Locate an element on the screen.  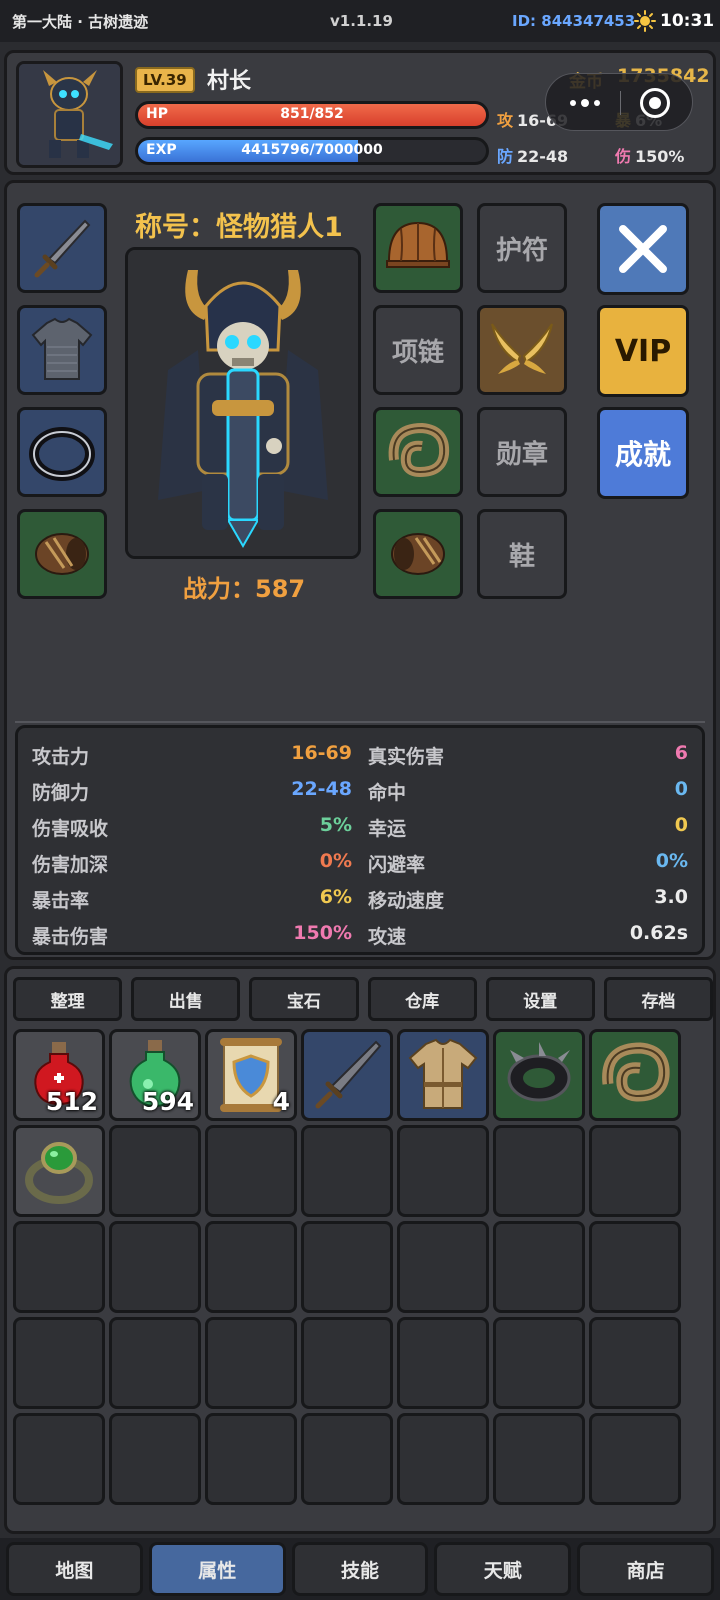
stat-row: 幸运 0 is located at coordinates (528, 829).